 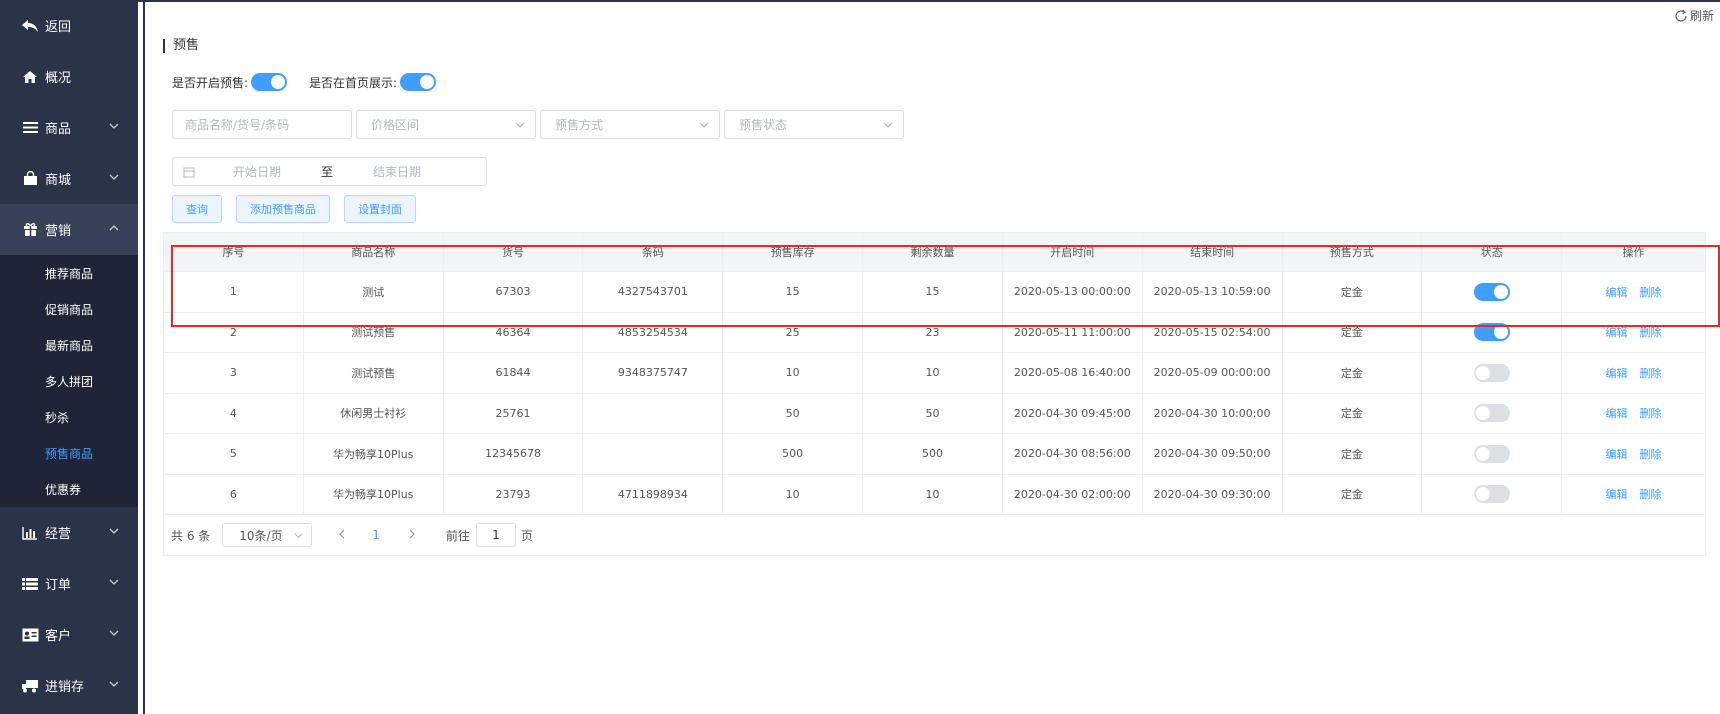 What do you see at coordinates (374, 252) in the screenshot?
I see `col-name: 商品名称` at bounding box center [374, 252].